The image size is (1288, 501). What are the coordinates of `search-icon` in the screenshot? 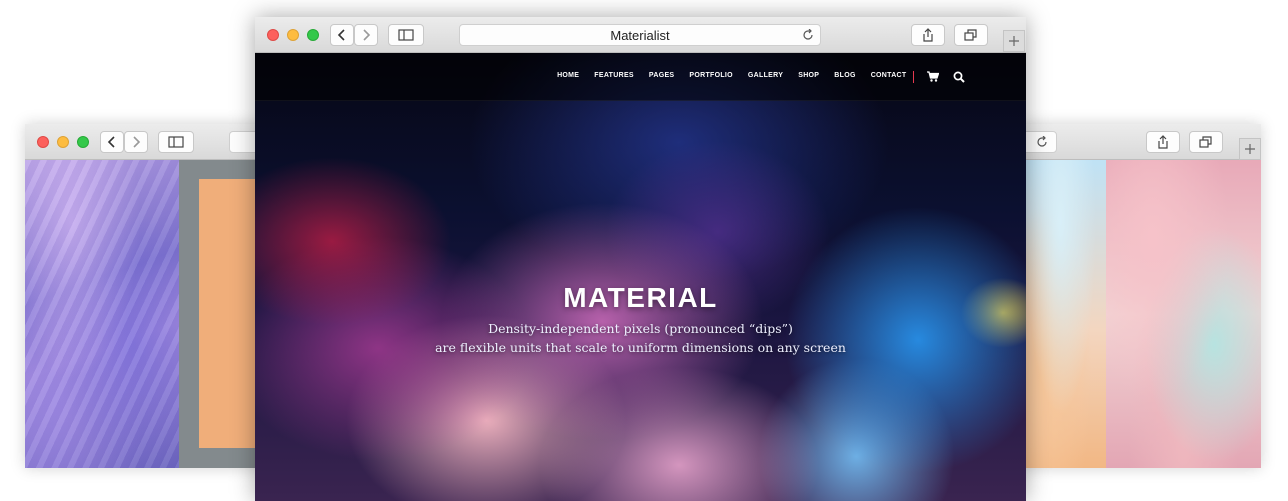 It's located at (959, 77).